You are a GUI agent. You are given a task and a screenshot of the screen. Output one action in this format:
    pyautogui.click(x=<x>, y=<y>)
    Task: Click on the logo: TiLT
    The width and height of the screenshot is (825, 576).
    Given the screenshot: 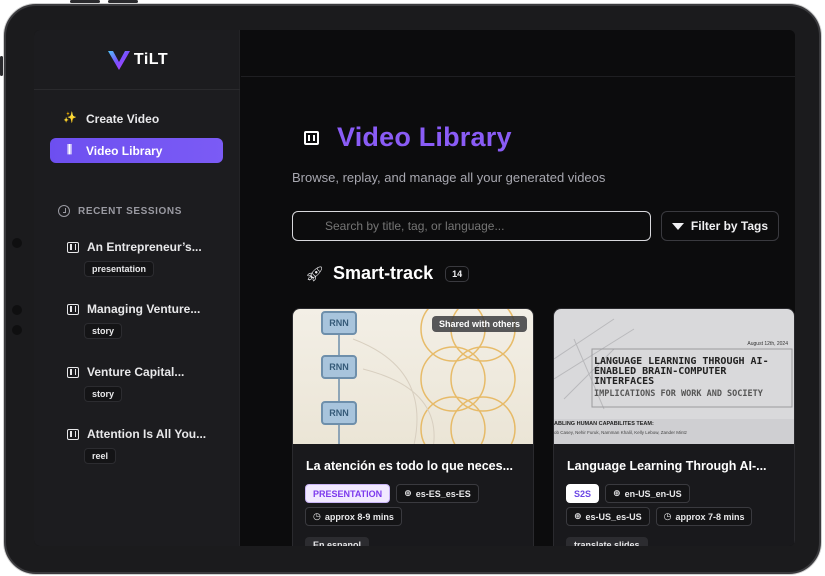 What is the action you would take?
    pyautogui.click(x=137, y=60)
    